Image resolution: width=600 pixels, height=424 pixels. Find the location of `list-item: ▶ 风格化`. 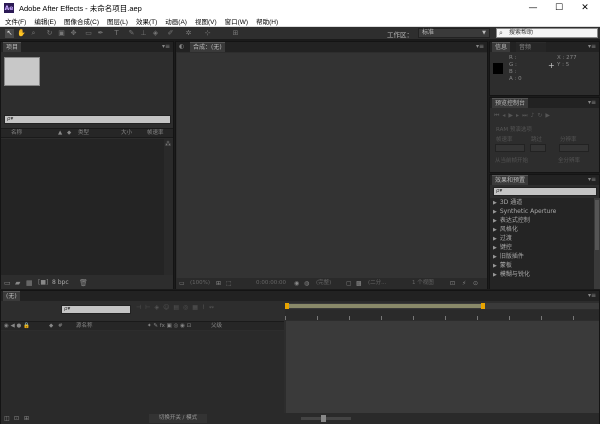

list-item: ▶ 风格化 is located at coordinates (505, 229).